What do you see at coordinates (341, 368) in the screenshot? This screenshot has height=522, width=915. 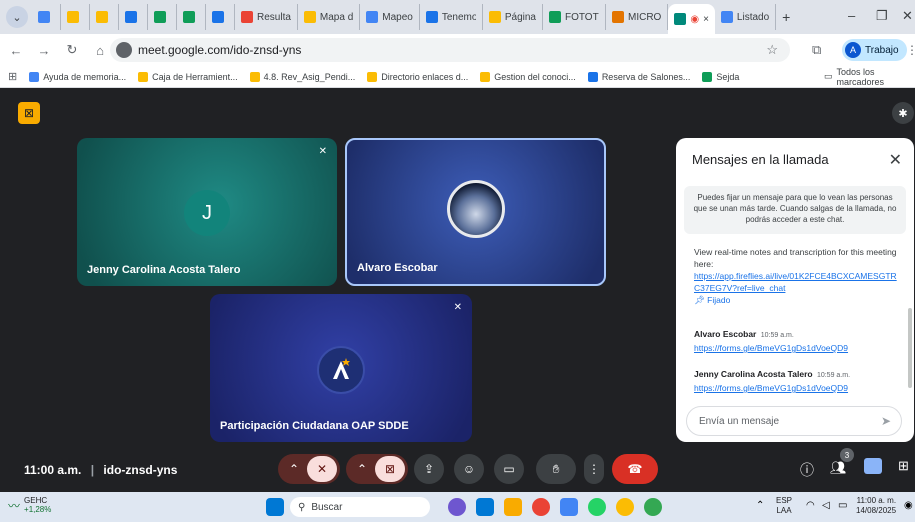 I see `participant-tile-participacion: ✕ Participación Ciudadana OAP SDDE` at bounding box center [341, 368].